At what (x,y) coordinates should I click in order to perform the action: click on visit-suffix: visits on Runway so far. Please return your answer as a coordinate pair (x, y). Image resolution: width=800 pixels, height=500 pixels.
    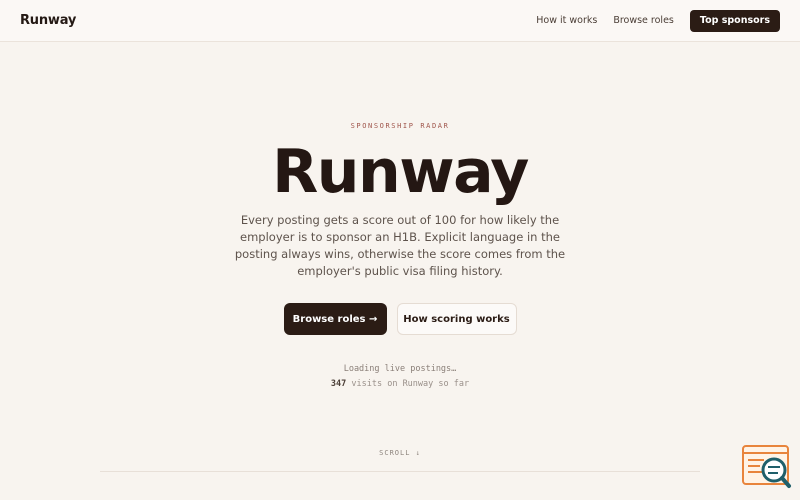
    Looking at the image, I should click on (410, 384).